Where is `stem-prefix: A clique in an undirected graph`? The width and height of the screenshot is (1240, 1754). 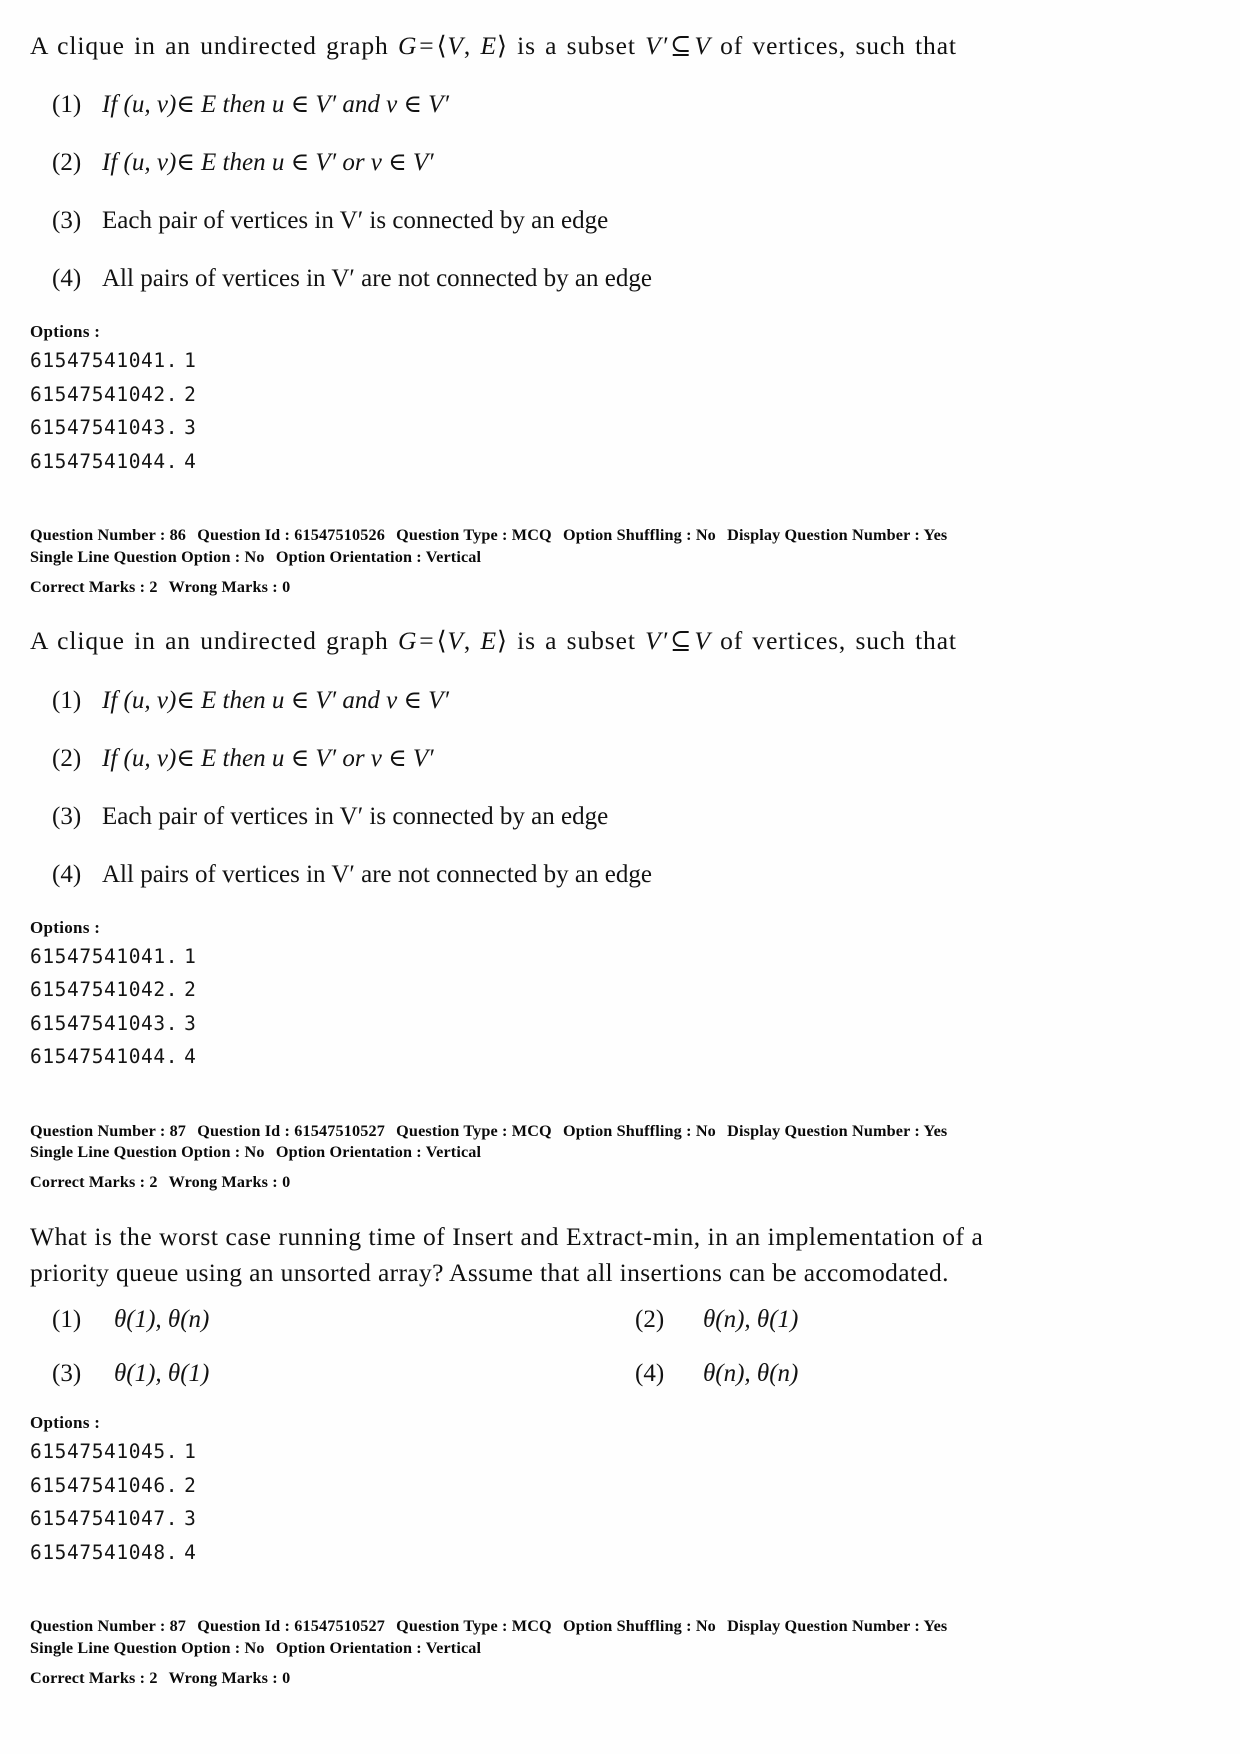 stem-prefix: A clique in an undirected graph is located at coordinates (214, 641).